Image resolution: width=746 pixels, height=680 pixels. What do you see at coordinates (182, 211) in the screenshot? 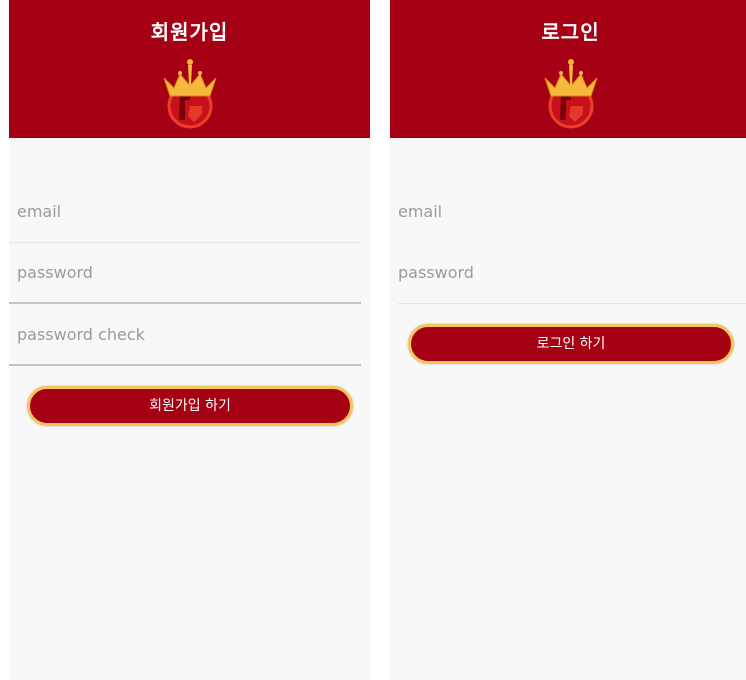
I see `email-input` at bounding box center [182, 211].